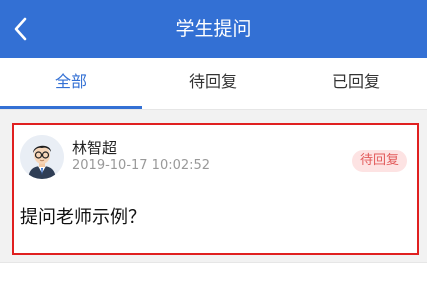 This screenshot has height=287, width=427. Describe the element at coordinates (95, 148) in the screenshot. I see `user-name: 林智超` at that location.